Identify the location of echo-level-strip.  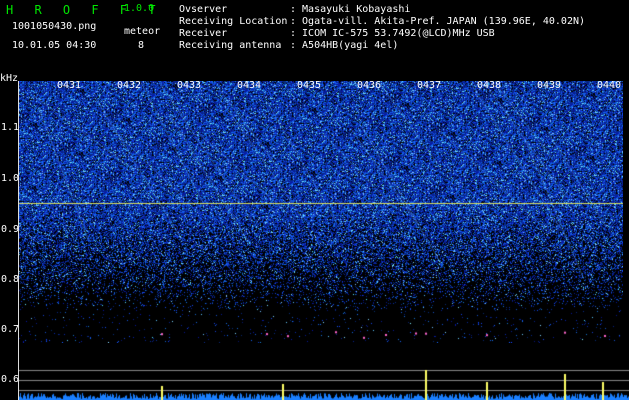
(324, 371).